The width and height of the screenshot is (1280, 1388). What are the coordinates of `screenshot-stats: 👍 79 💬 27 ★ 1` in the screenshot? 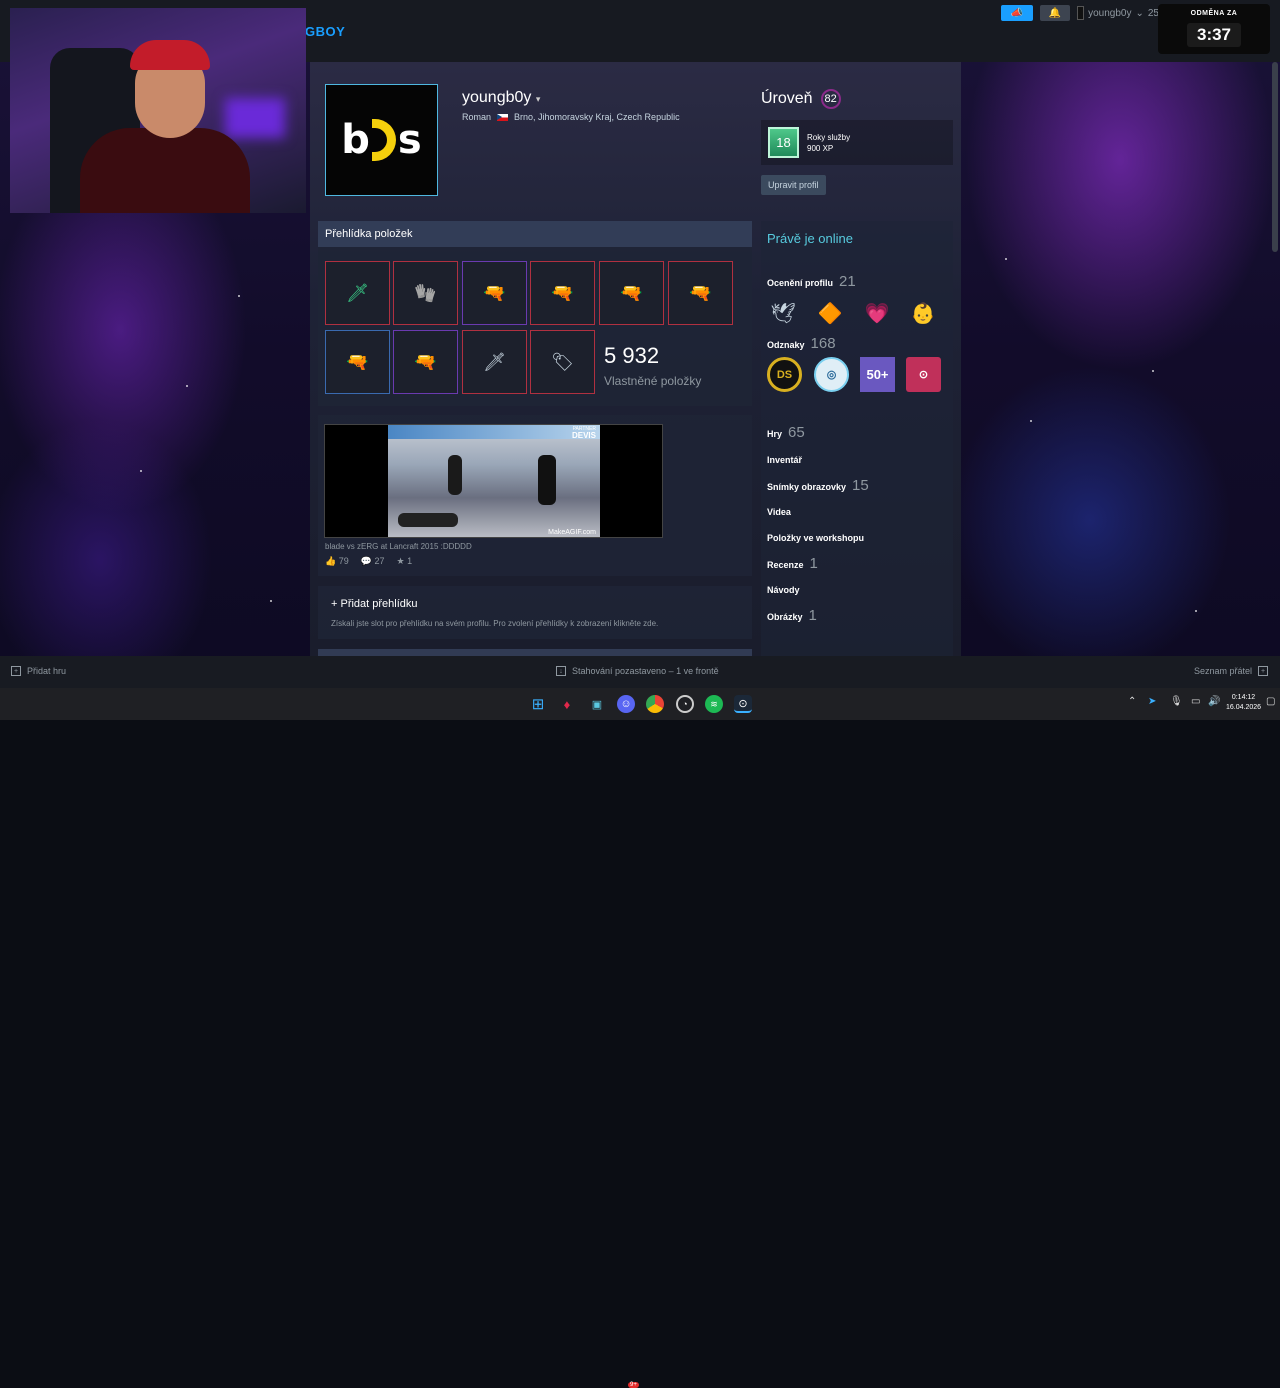 It's located at (368, 561).